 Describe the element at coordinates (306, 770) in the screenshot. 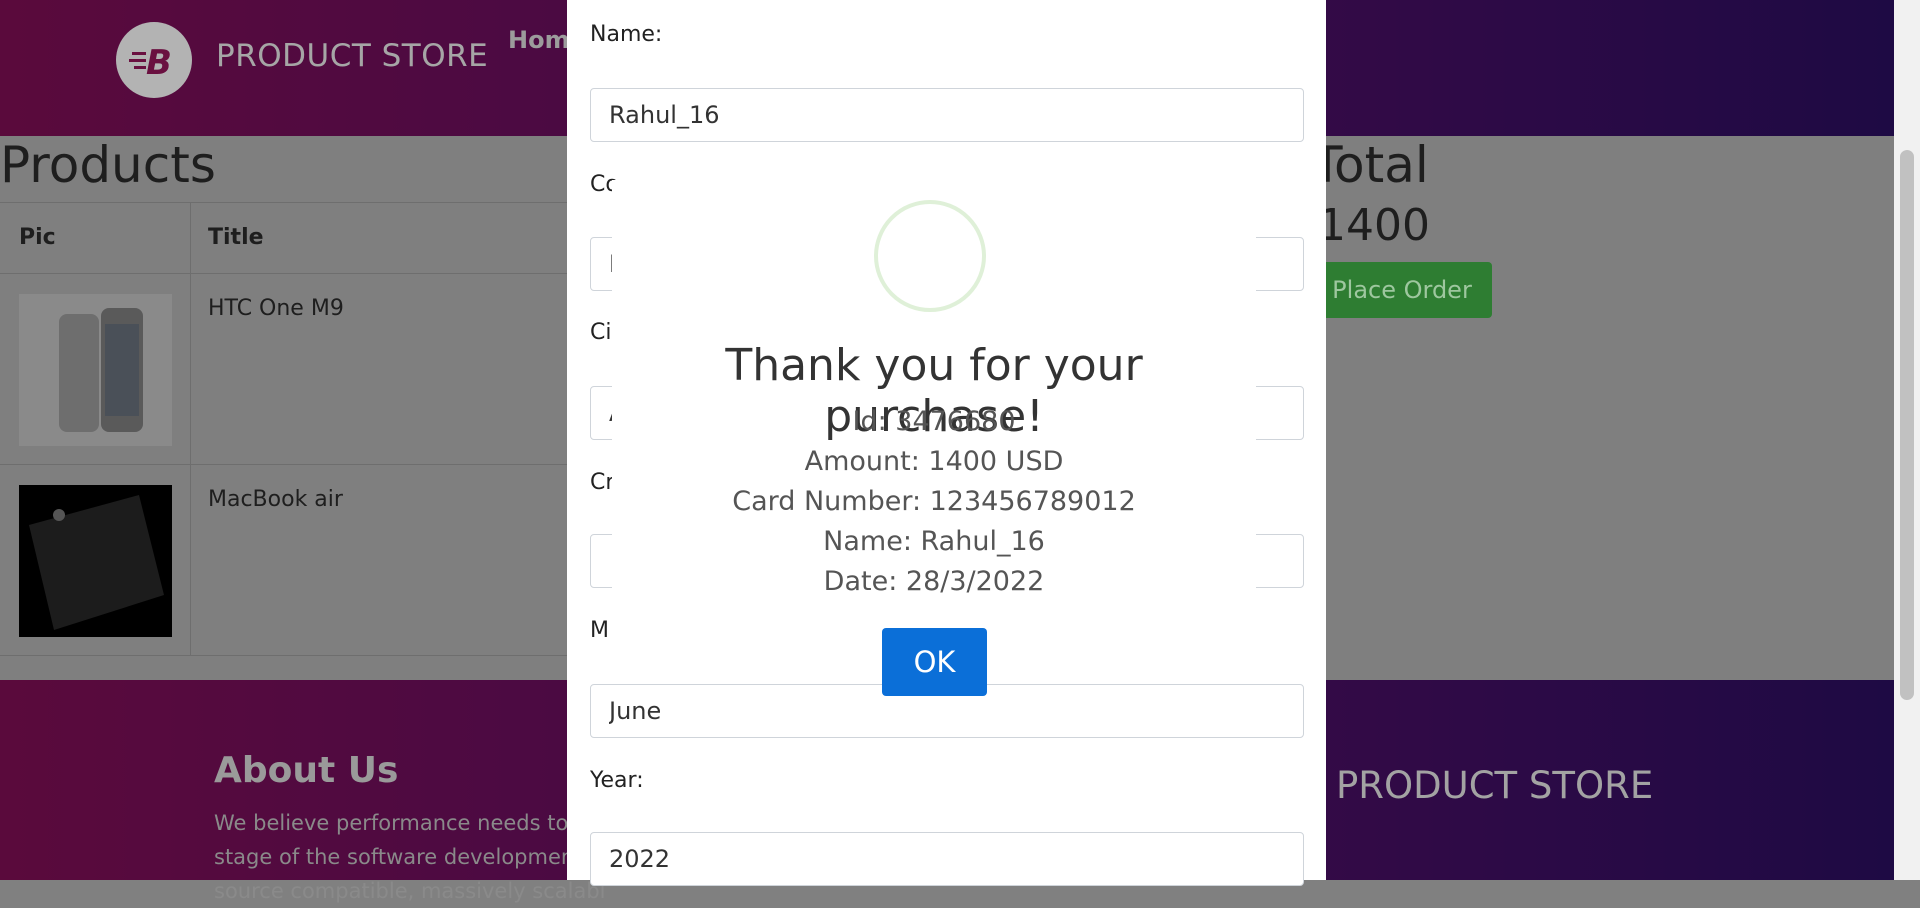

I see `about-us-heading: About Us` at that location.